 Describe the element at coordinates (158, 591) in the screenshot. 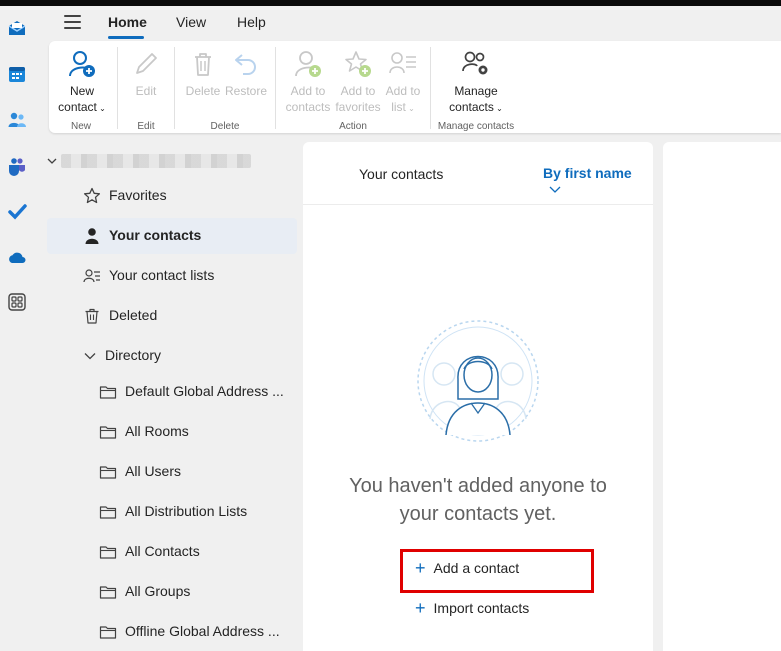

I see `nav-all-groups-label: All Groups` at that location.